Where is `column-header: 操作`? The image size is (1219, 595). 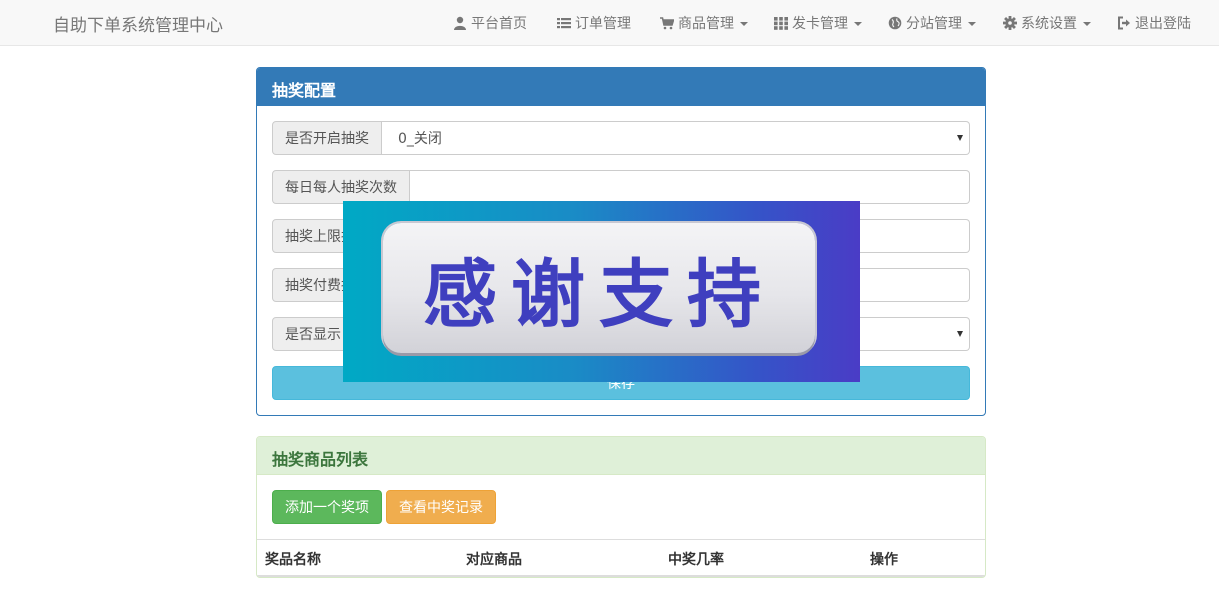 column-header: 操作 is located at coordinates (884, 560).